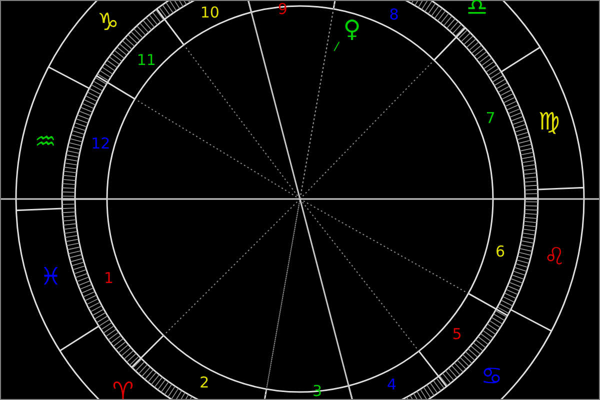  I want to click on house-number: 2, so click(205, 383).